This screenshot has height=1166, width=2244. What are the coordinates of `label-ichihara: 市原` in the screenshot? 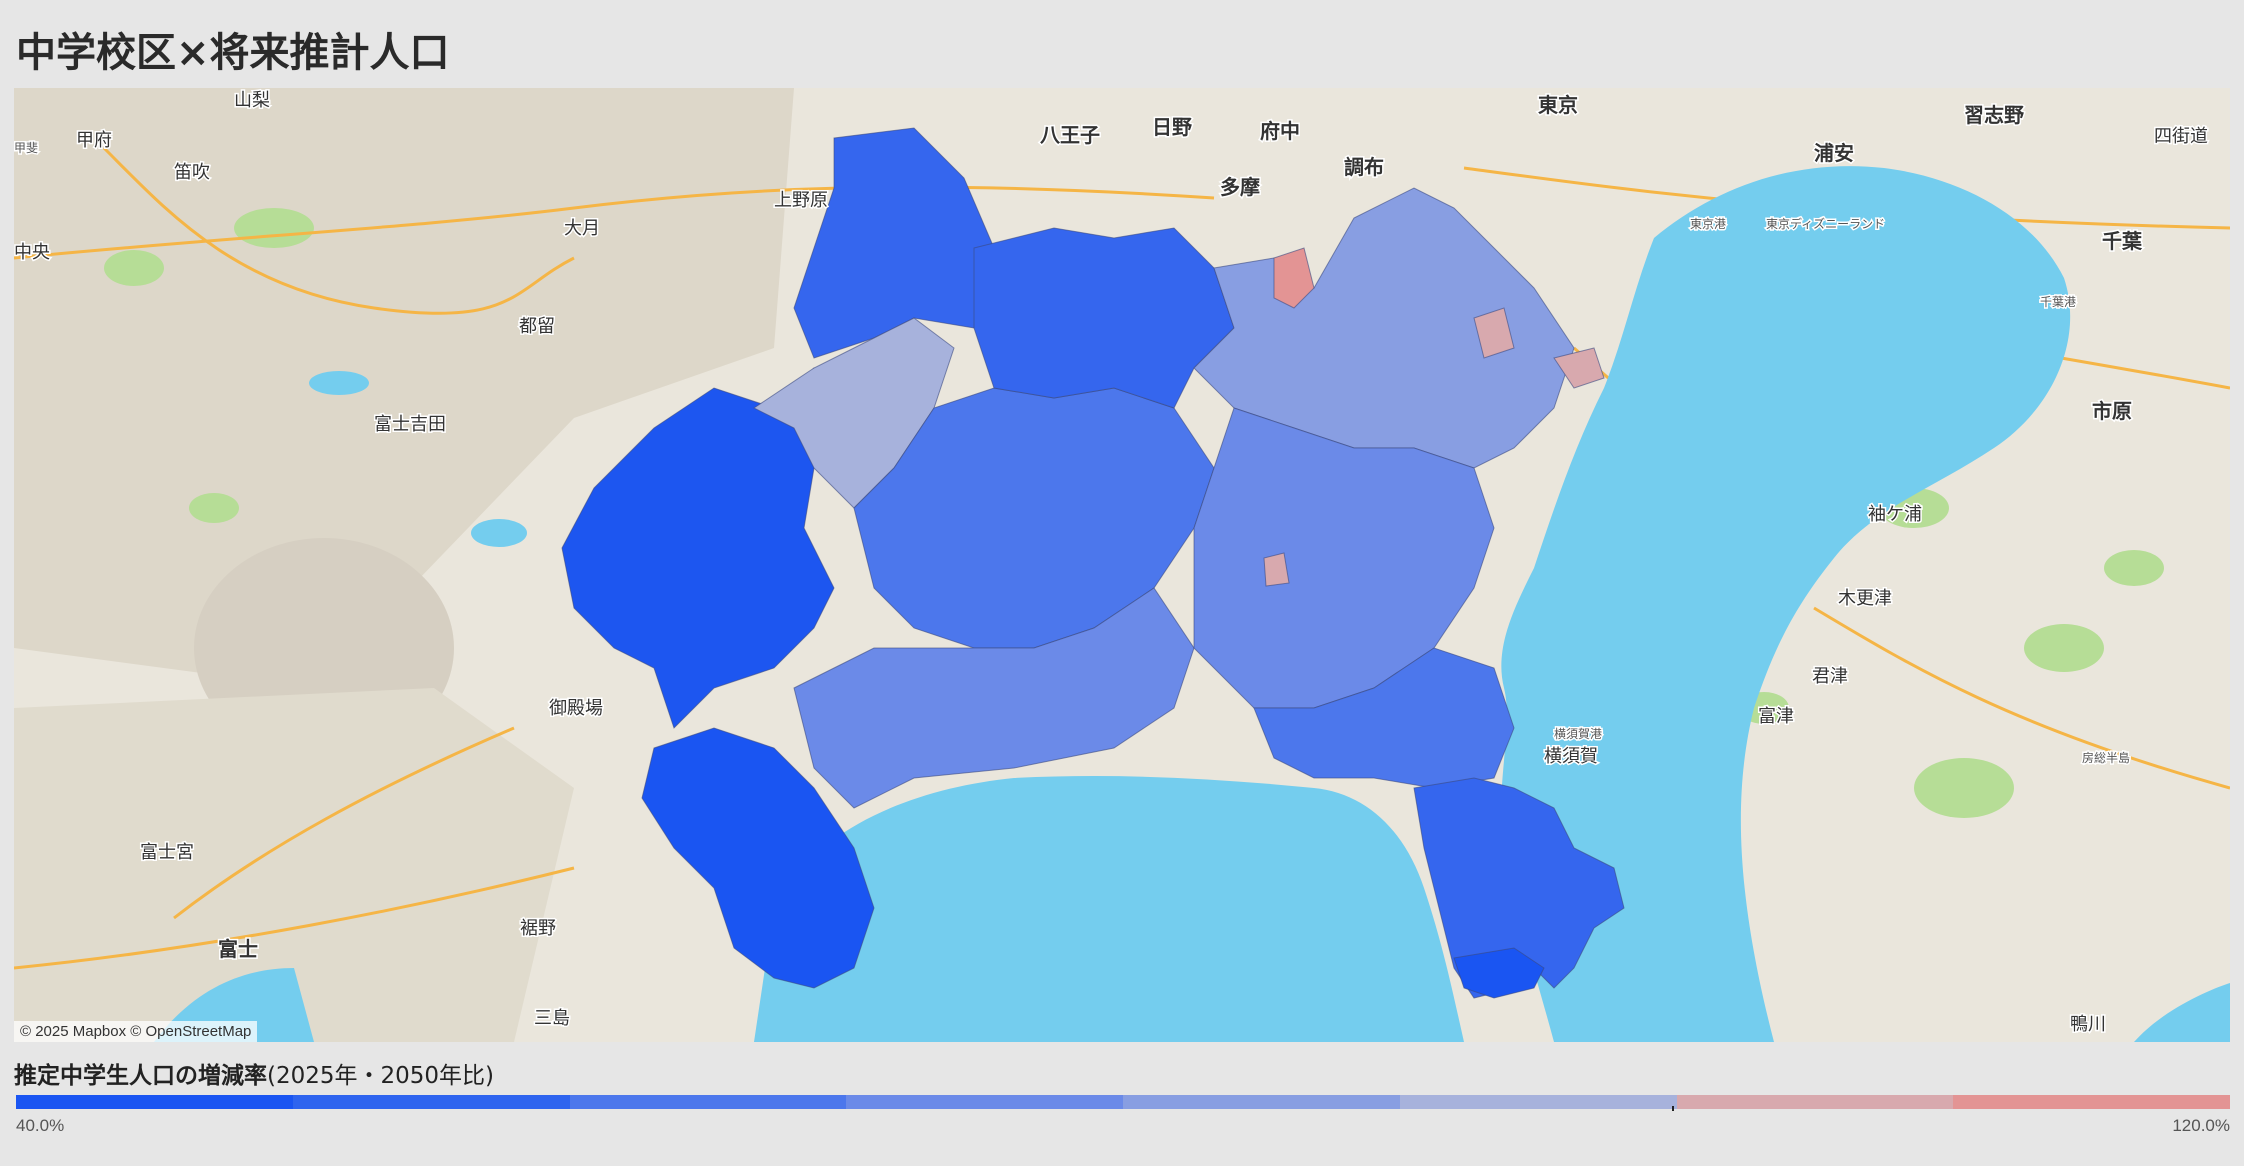 It's located at (2112, 411).